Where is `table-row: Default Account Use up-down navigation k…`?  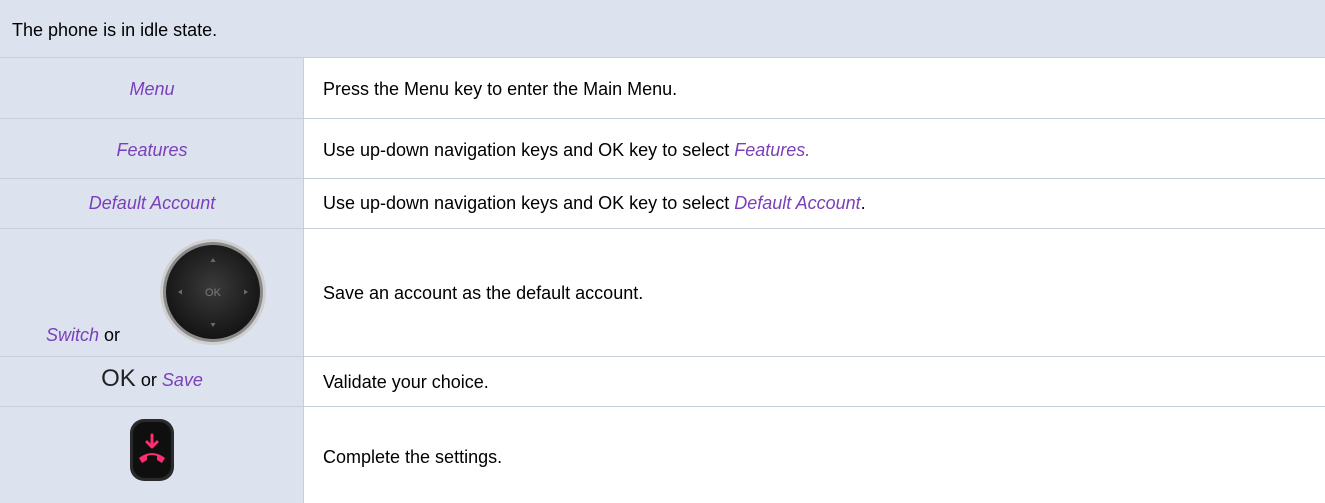
table-row: Default Account Use up-down navigation k… is located at coordinates (662, 204).